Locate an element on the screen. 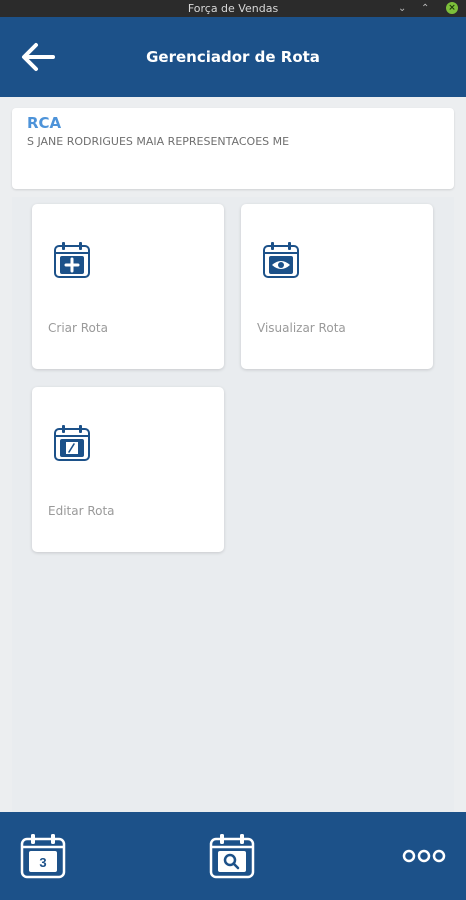 The height and width of the screenshot is (900, 466). calendar-search-icon is located at coordinates (232, 856).